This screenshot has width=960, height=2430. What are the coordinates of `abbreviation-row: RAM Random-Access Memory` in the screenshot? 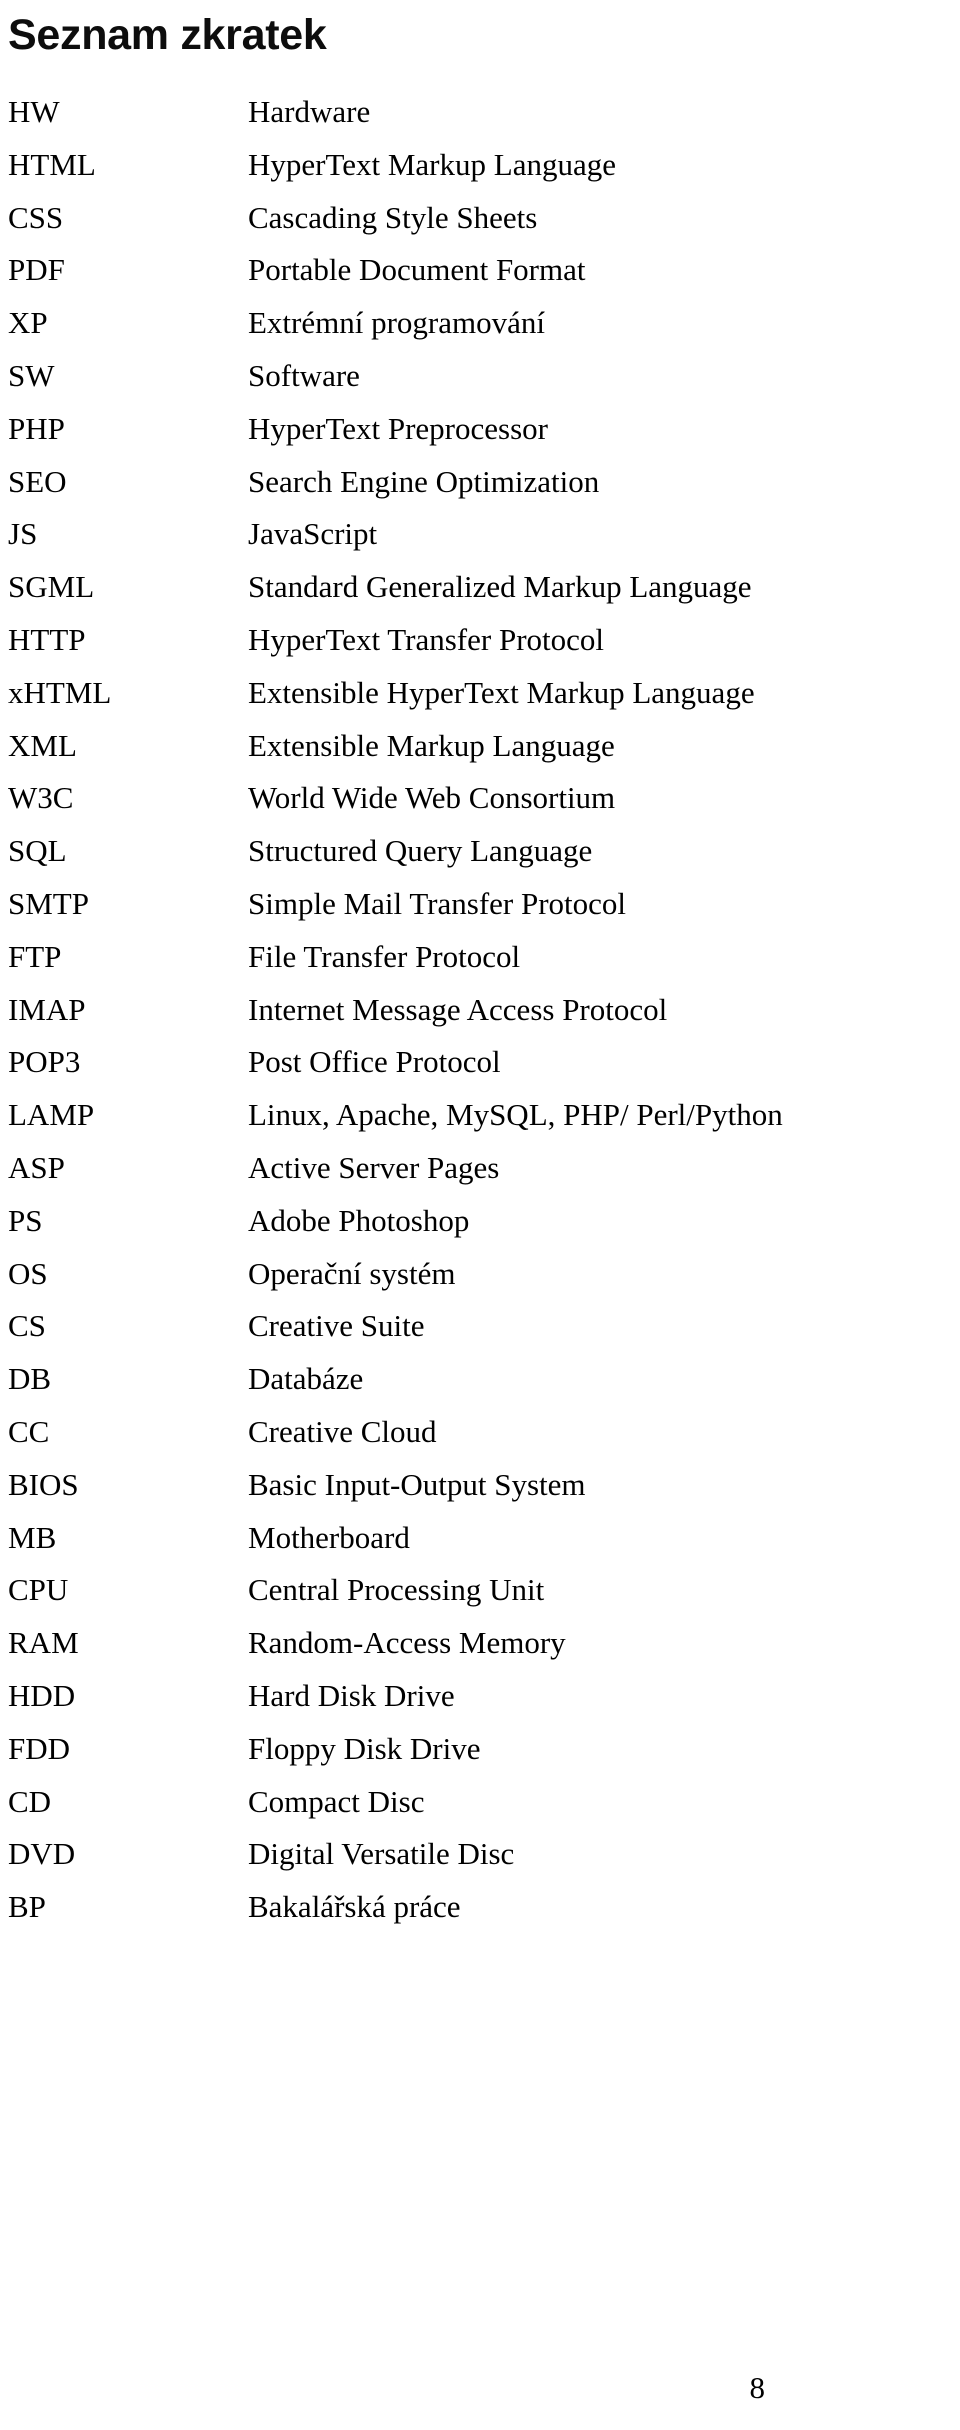 It's located at (478, 1643).